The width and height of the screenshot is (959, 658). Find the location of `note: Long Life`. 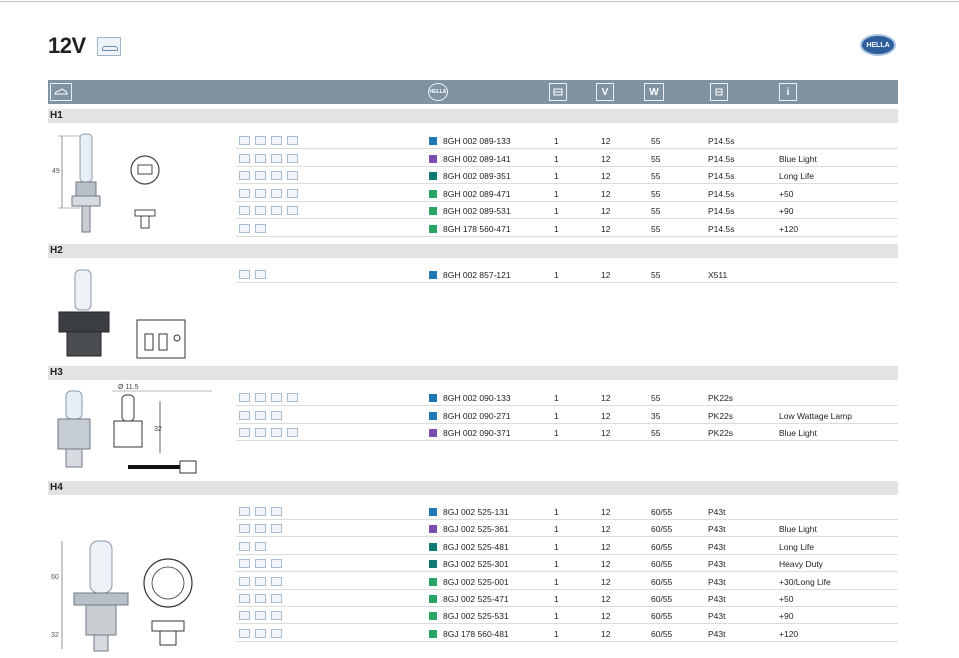

note: Long Life is located at coordinates (796, 546).